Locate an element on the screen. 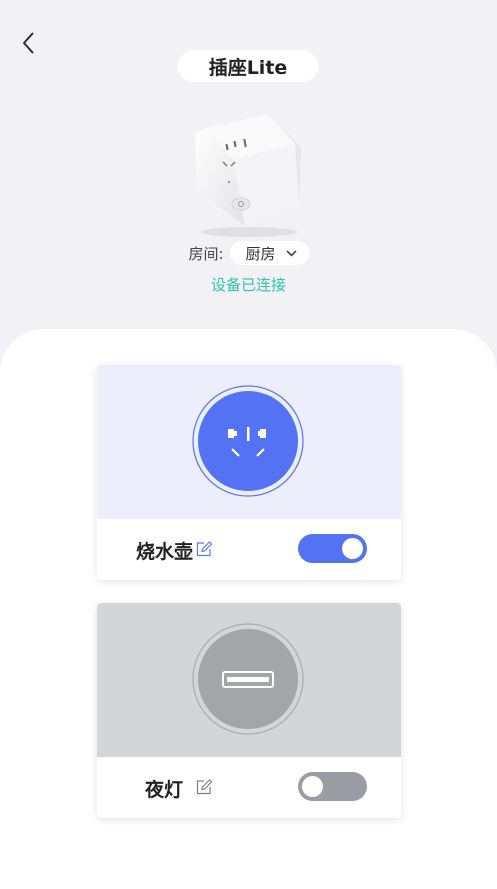 The height and width of the screenshot is (889, 497). room-value: 厨房 is located at coordinates (260, 253).